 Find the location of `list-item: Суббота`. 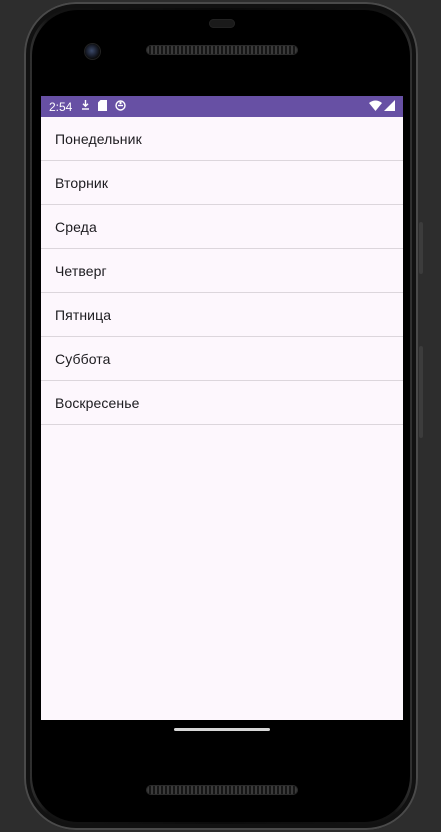

list-item: Суббота is located at coordinates (222, 359).